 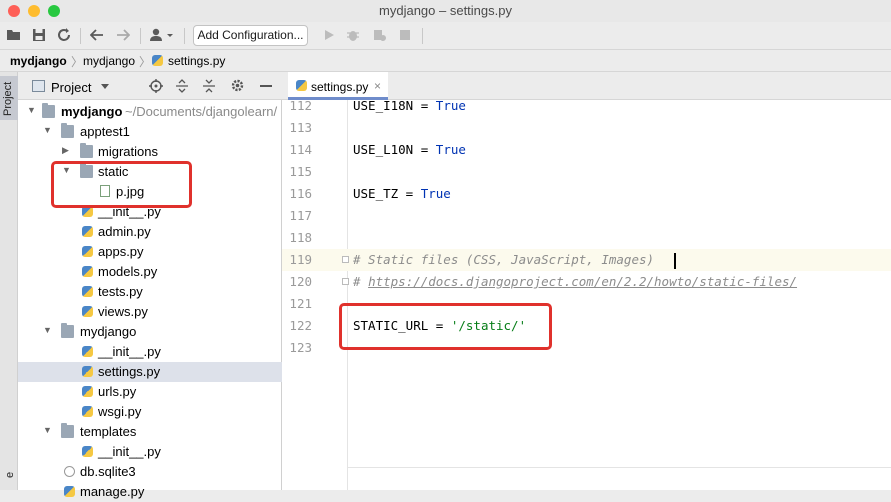 I want to click on open-folder-icon, so click(x=14, y=35).